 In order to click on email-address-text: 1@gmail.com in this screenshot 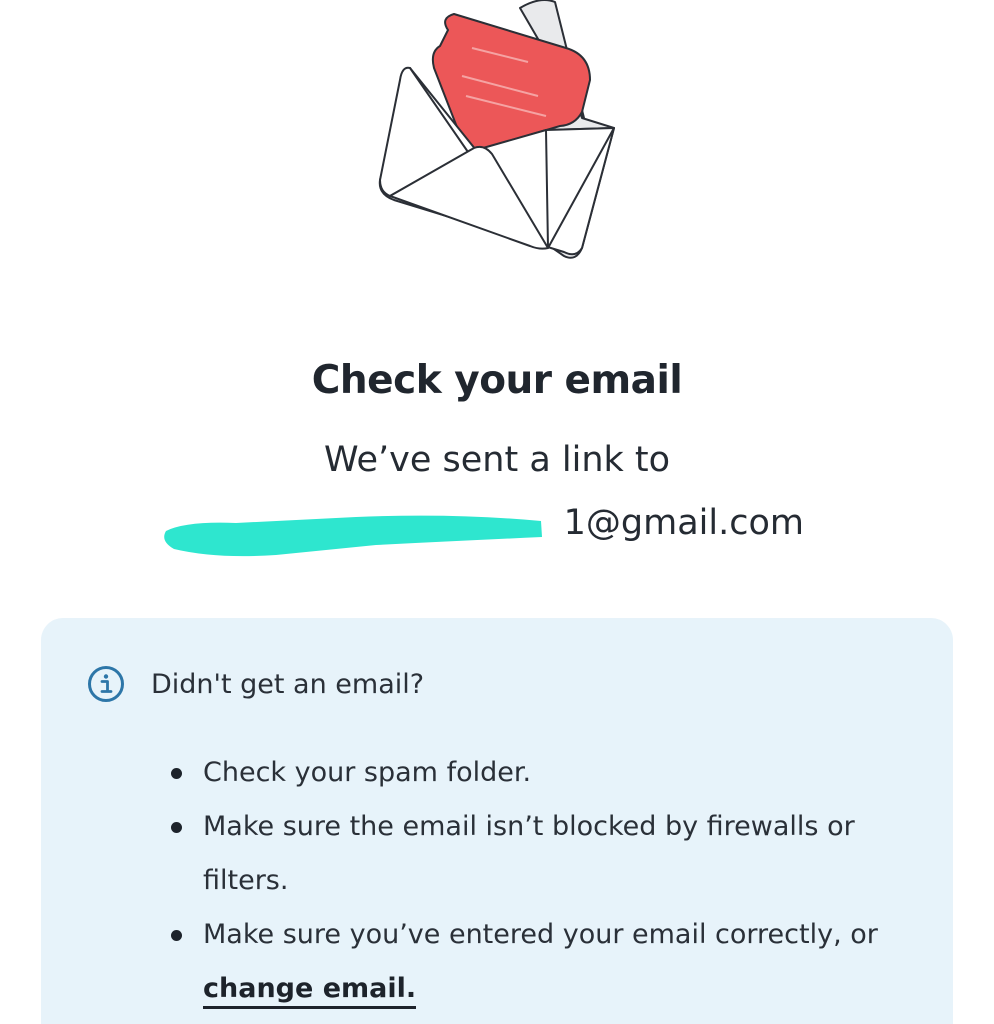, I will do `click(683, 523)`.